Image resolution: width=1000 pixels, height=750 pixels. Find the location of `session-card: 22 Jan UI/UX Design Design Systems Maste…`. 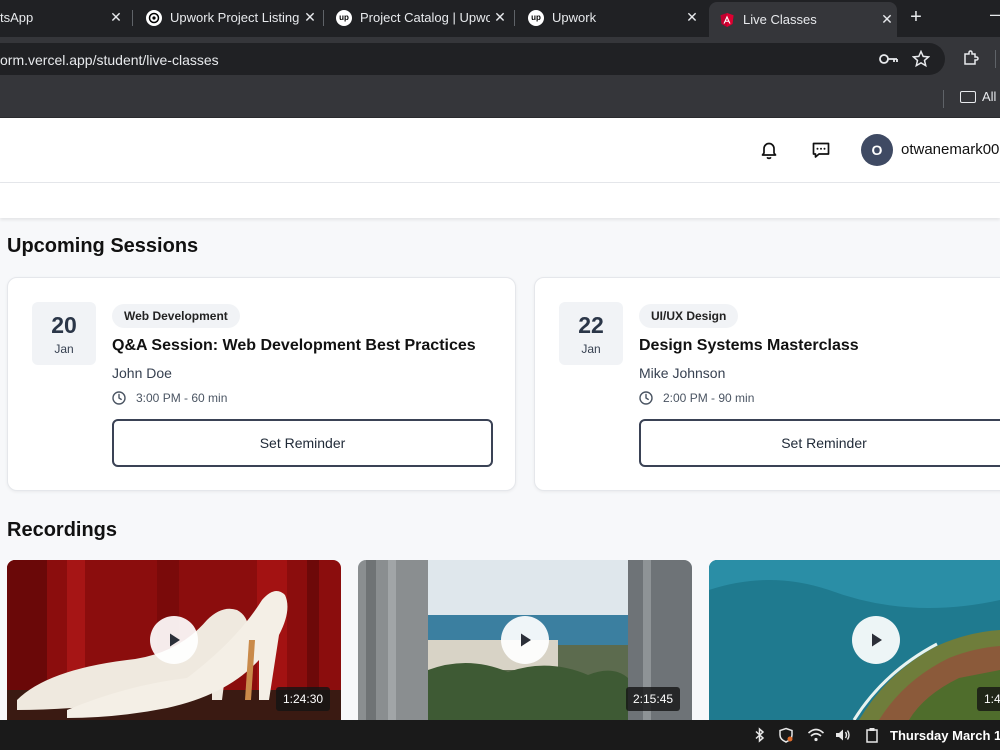

session-card: 22 Jan UI/UX Design Design Systems Maste… is located at coordinates (767, 384).